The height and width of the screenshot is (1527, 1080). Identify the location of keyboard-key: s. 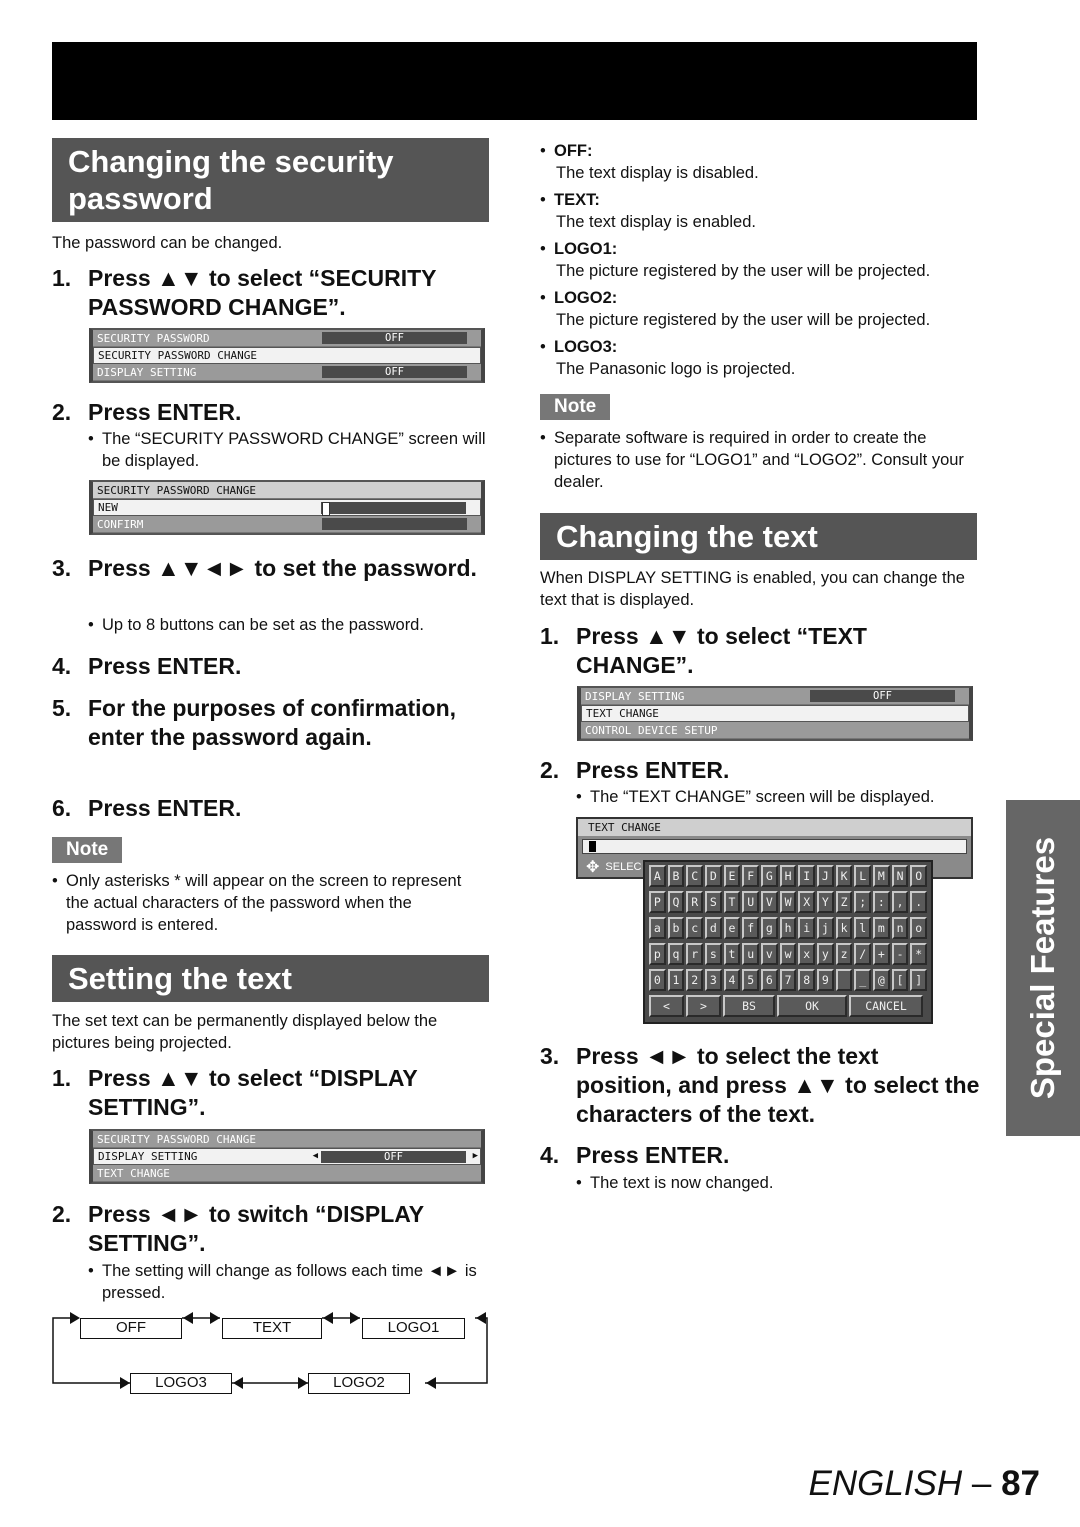
(713, 954).